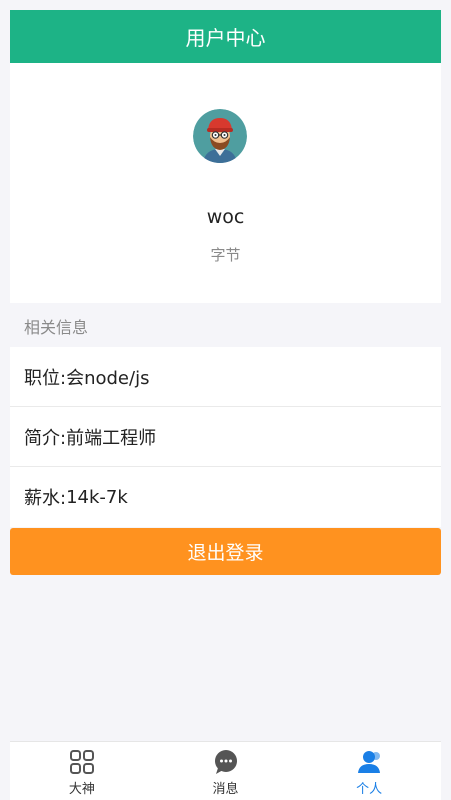  I want to click on list-item-position: 职位: 会node/js, so click(225, 377).